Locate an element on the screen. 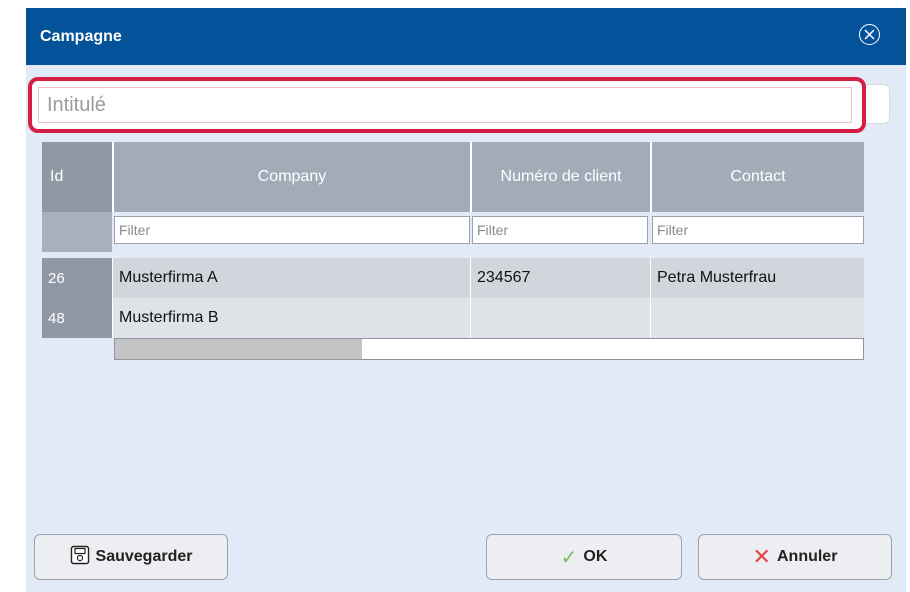  title-bar: Campagne is located at coordinates (466, 36).